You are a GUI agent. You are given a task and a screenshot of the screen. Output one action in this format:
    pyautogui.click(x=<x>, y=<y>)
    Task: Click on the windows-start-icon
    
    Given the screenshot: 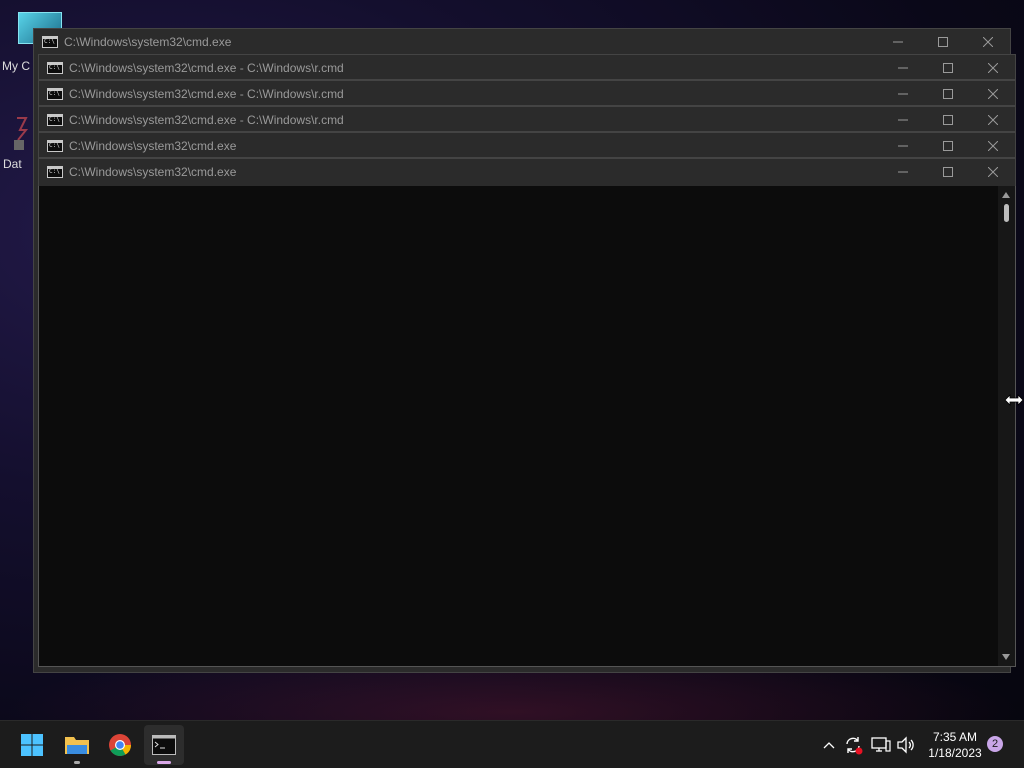 What is the action you would take?
    pyautogui.click(x=32, y=745)
    